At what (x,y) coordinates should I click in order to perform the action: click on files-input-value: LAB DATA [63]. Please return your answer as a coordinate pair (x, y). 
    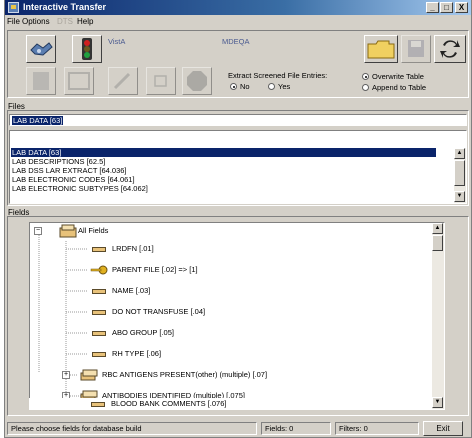
    Looking at the image, I should click on (38, 120).